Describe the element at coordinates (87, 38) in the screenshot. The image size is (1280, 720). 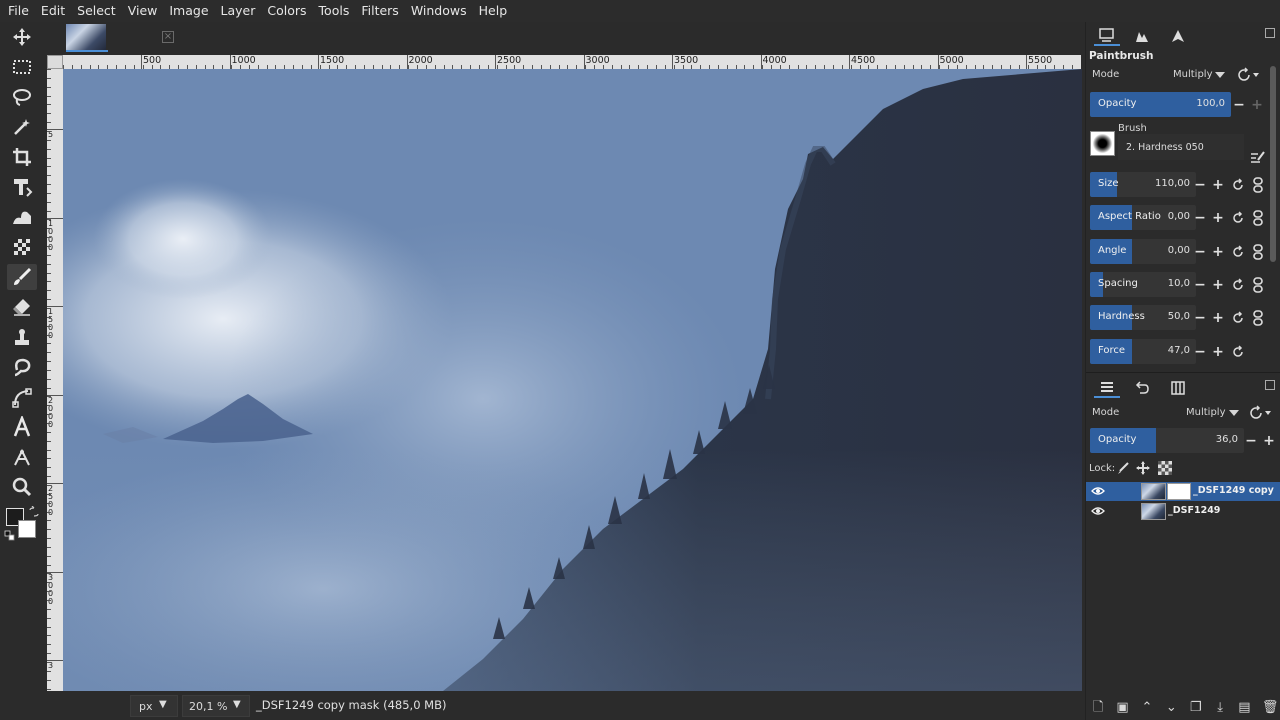
I see `image-tab` at that location.